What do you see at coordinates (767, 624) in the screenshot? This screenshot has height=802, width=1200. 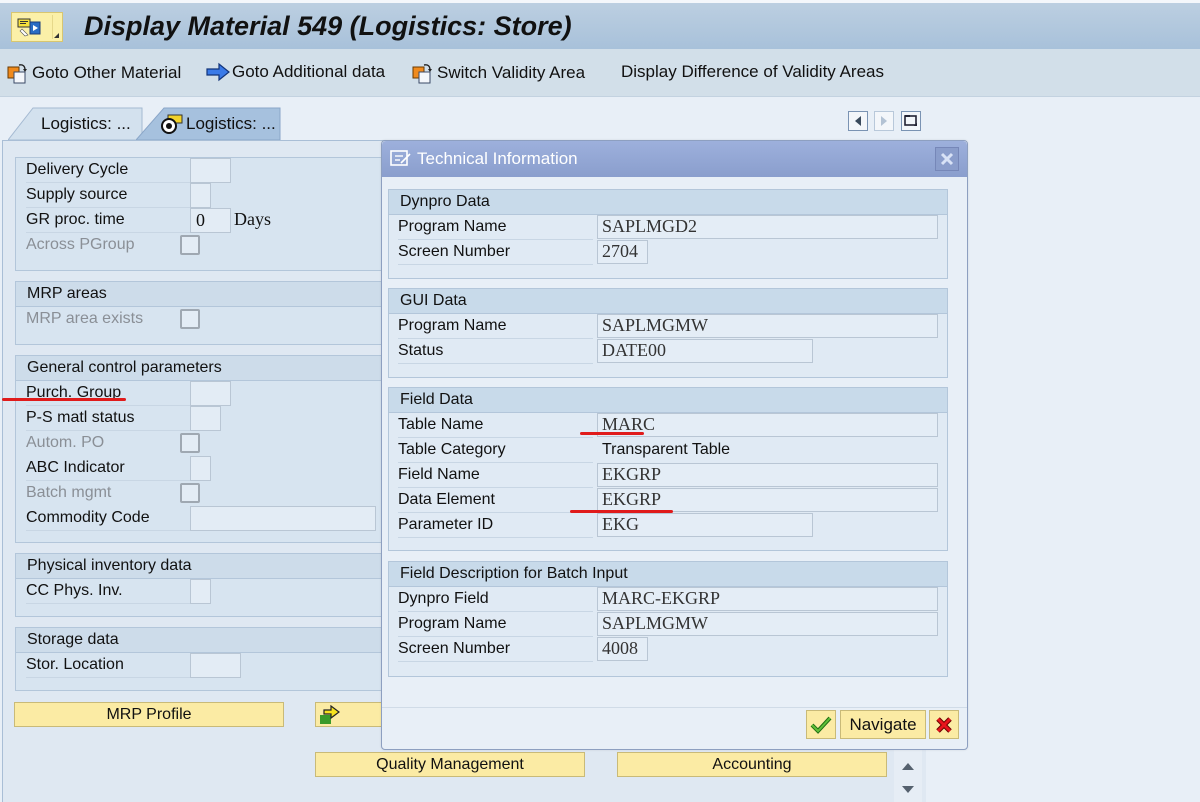 I see `batch-program-name-field: SAPLMGMW` at bounding box center [767, 624].